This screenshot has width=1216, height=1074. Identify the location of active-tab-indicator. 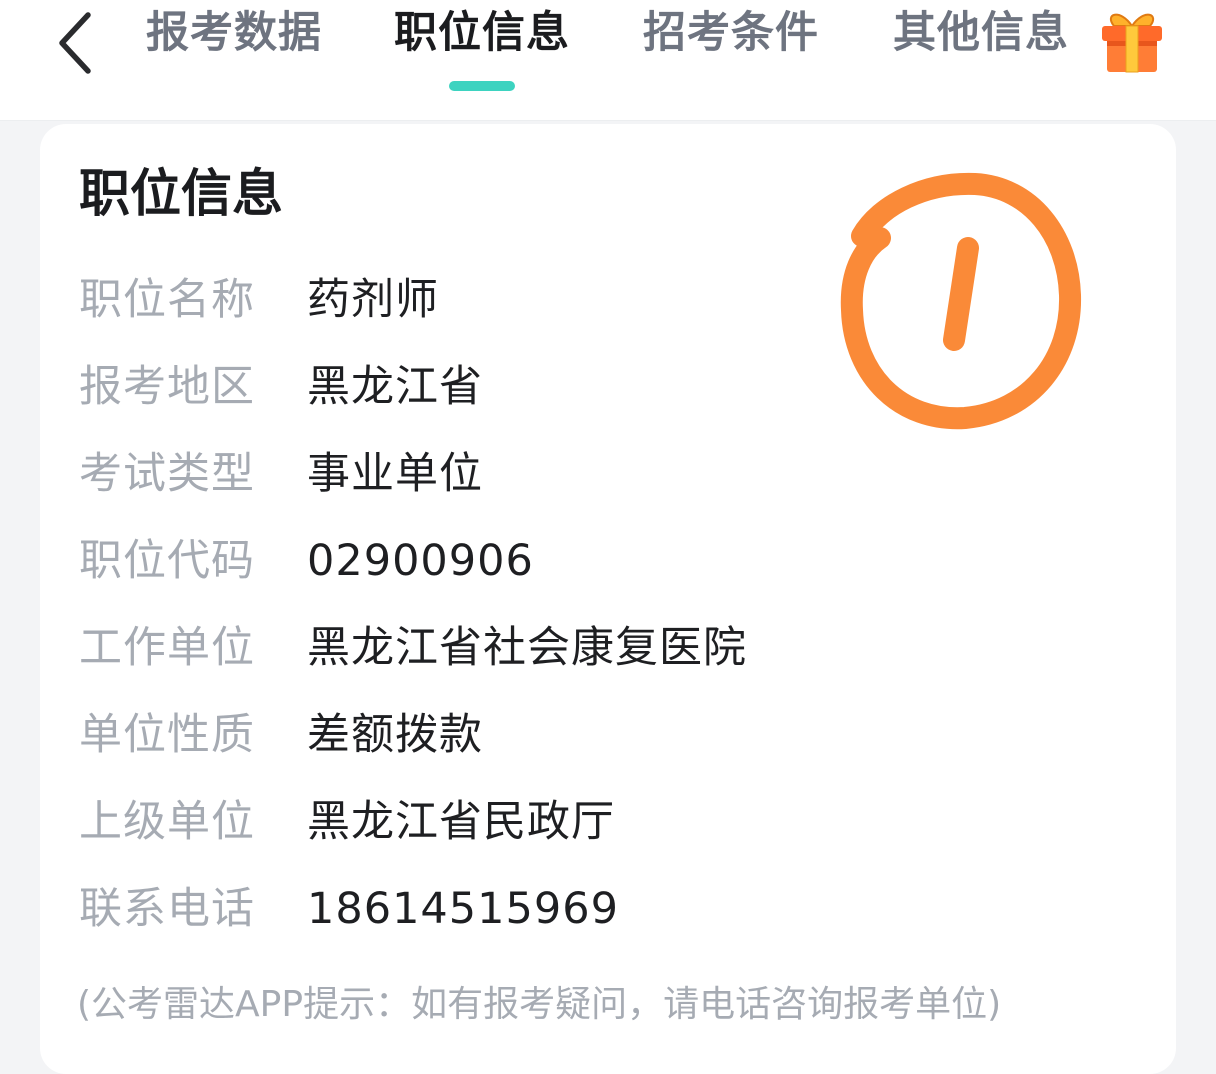
(482, 86).